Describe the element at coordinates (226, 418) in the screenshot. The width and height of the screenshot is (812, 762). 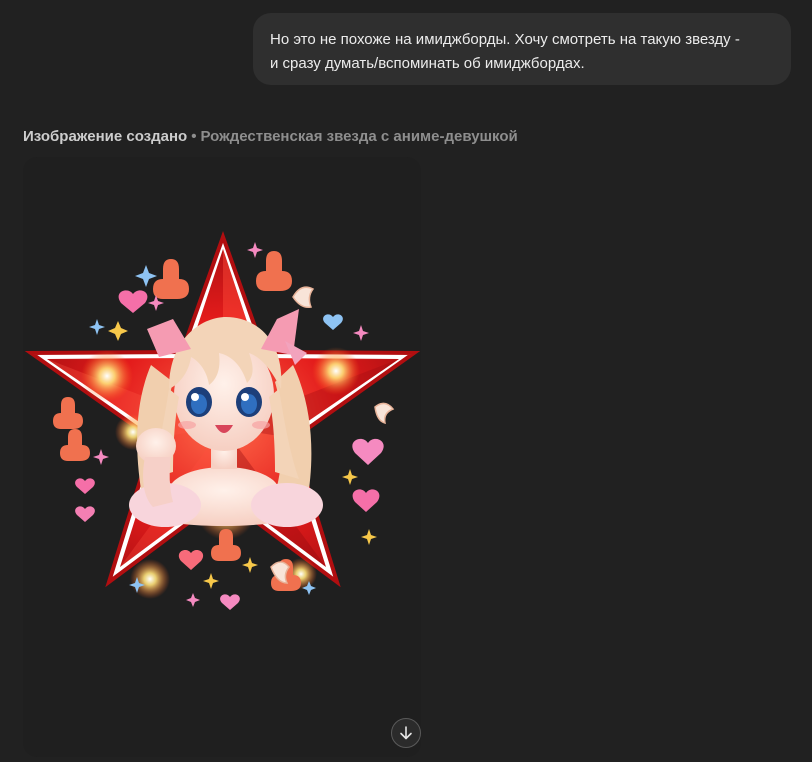
I see `anime-girl` at that location.